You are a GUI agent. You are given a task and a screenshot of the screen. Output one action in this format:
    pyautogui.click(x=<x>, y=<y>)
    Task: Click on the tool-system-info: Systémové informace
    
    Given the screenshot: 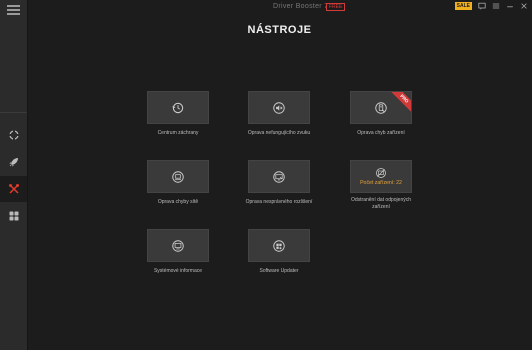 What is the action you would take?
    pyautogui.click(x=178, y=252)
    